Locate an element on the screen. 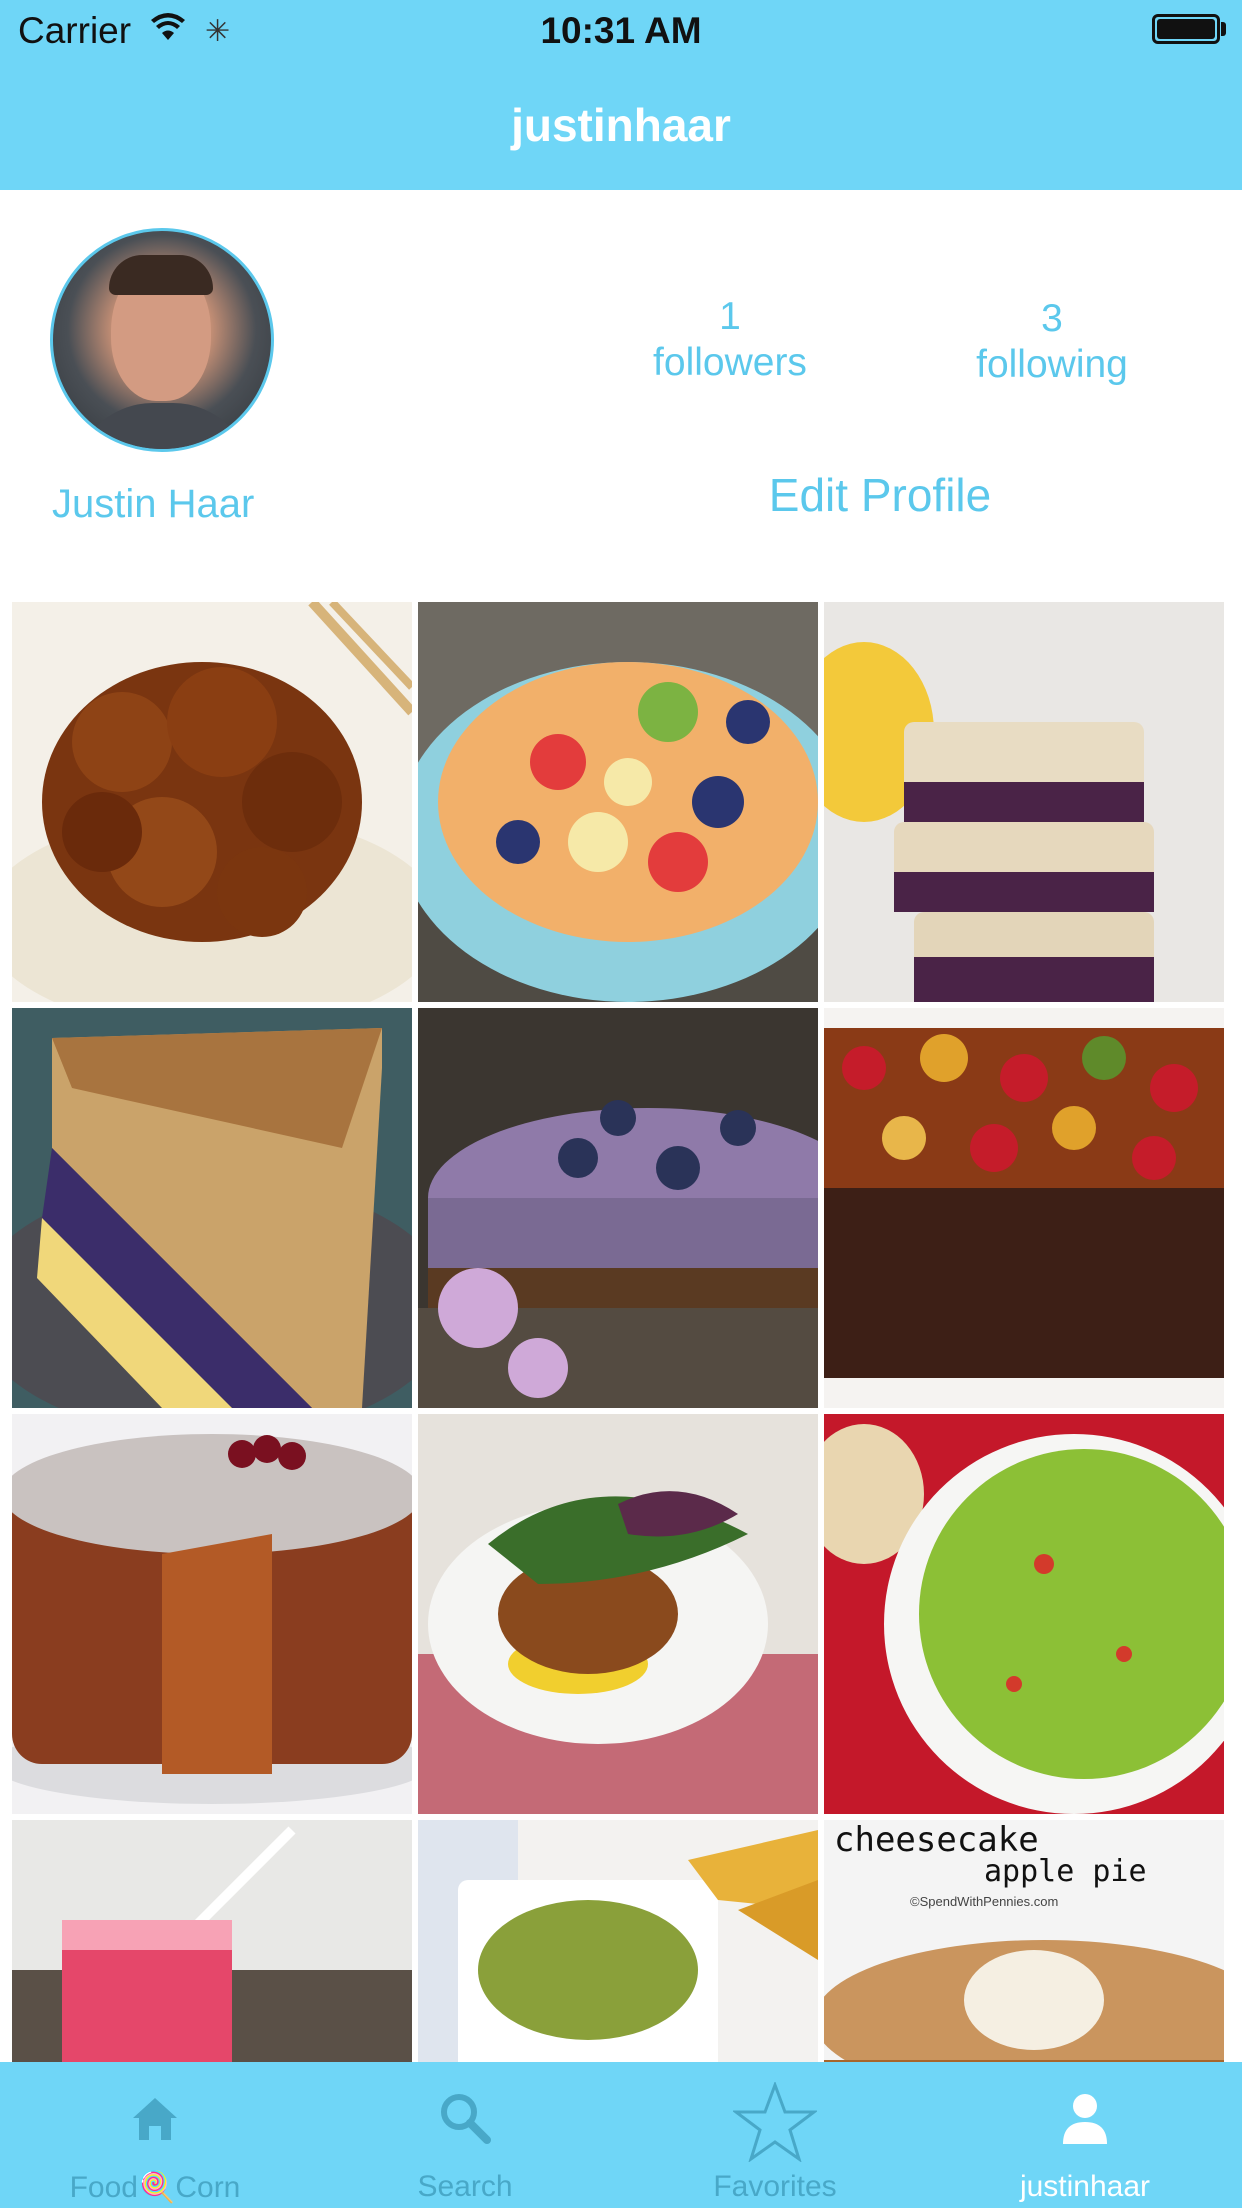 This screenshot has width=1242, height=2208. photo-tile-blueberry-cheesecake is located at coordinates (618, 1208).